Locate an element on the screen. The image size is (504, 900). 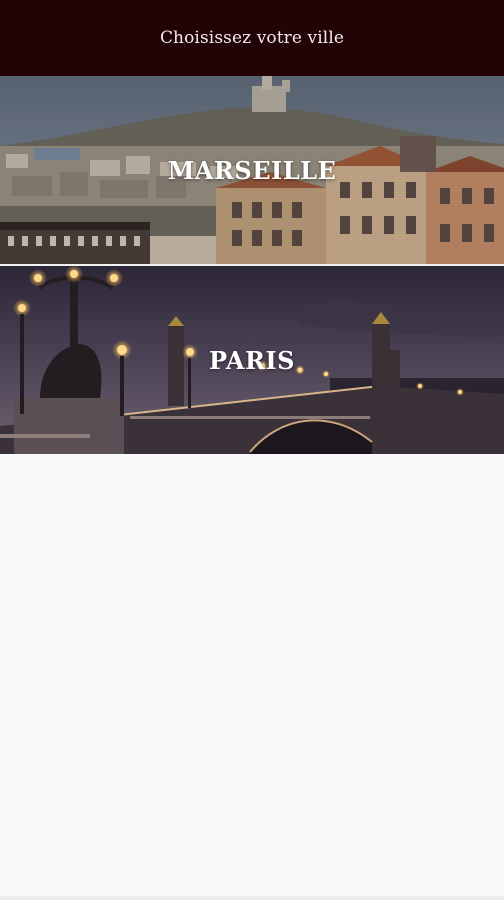
page-title: Choisissez votre ville is located at coordinates (252, 38).